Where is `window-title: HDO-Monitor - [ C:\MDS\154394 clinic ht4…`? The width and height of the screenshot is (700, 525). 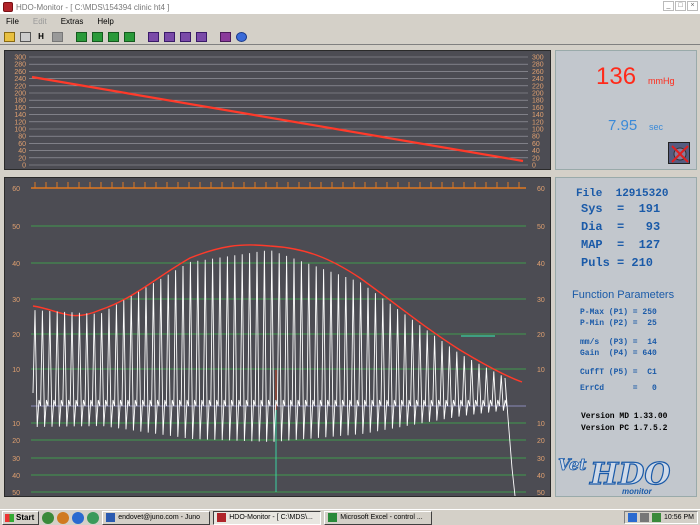
window-title: HDO-Monitor - [ C:\MDS\154394 clinic ht4… is located at coordinates (93, 7).